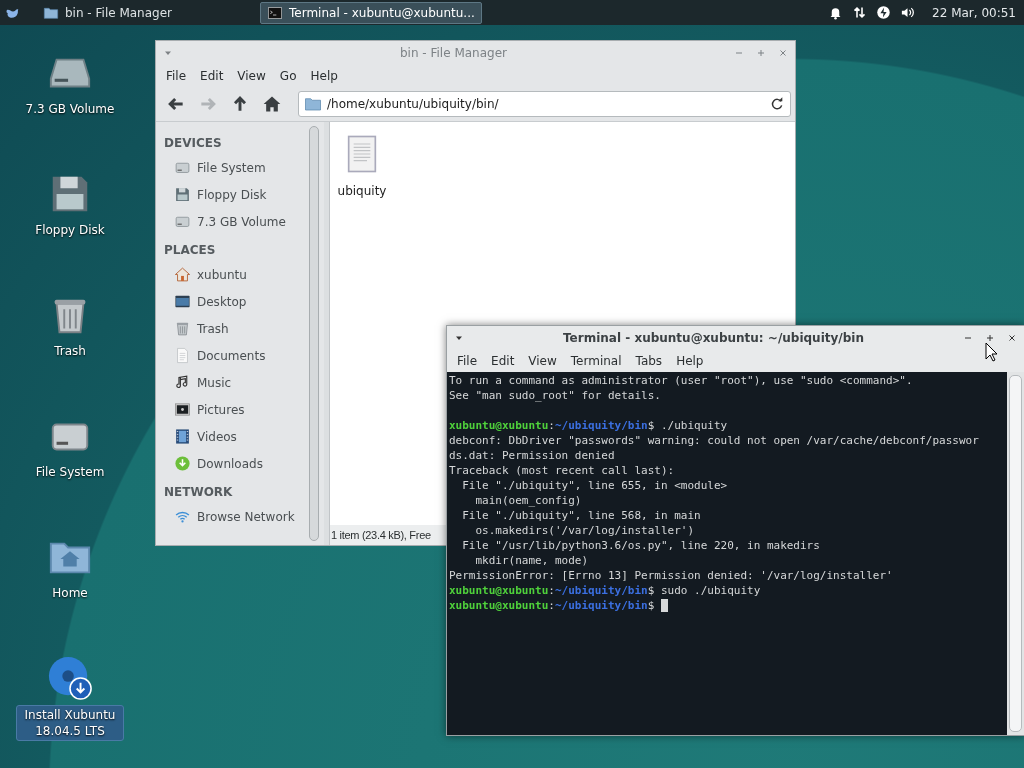 This screenshot has height=768, width=1024. Describe the element at coordinates (555, 395) in the screenshot. I see `terminal-line: See "man sudo_root" for details.` at that location.